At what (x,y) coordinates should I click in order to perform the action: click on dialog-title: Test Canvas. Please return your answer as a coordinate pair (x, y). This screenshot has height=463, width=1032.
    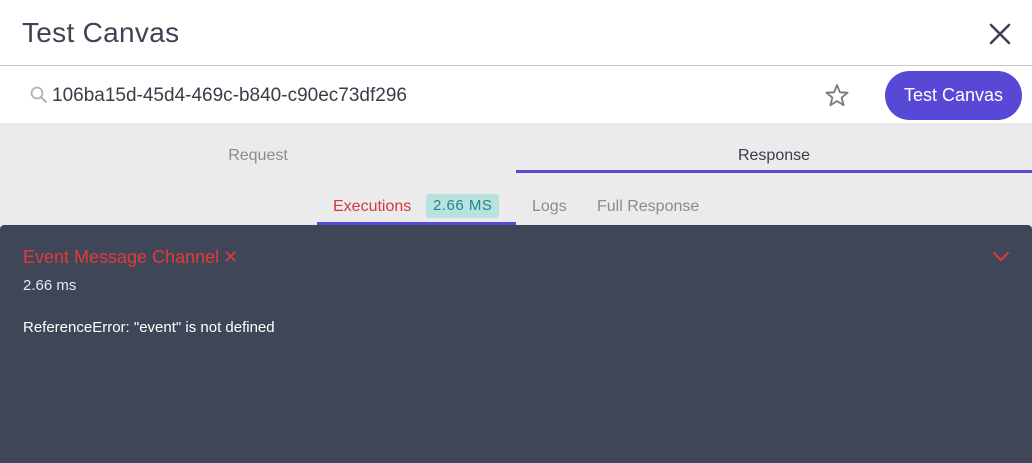
    Looking at the image, I should click on (101, 32).